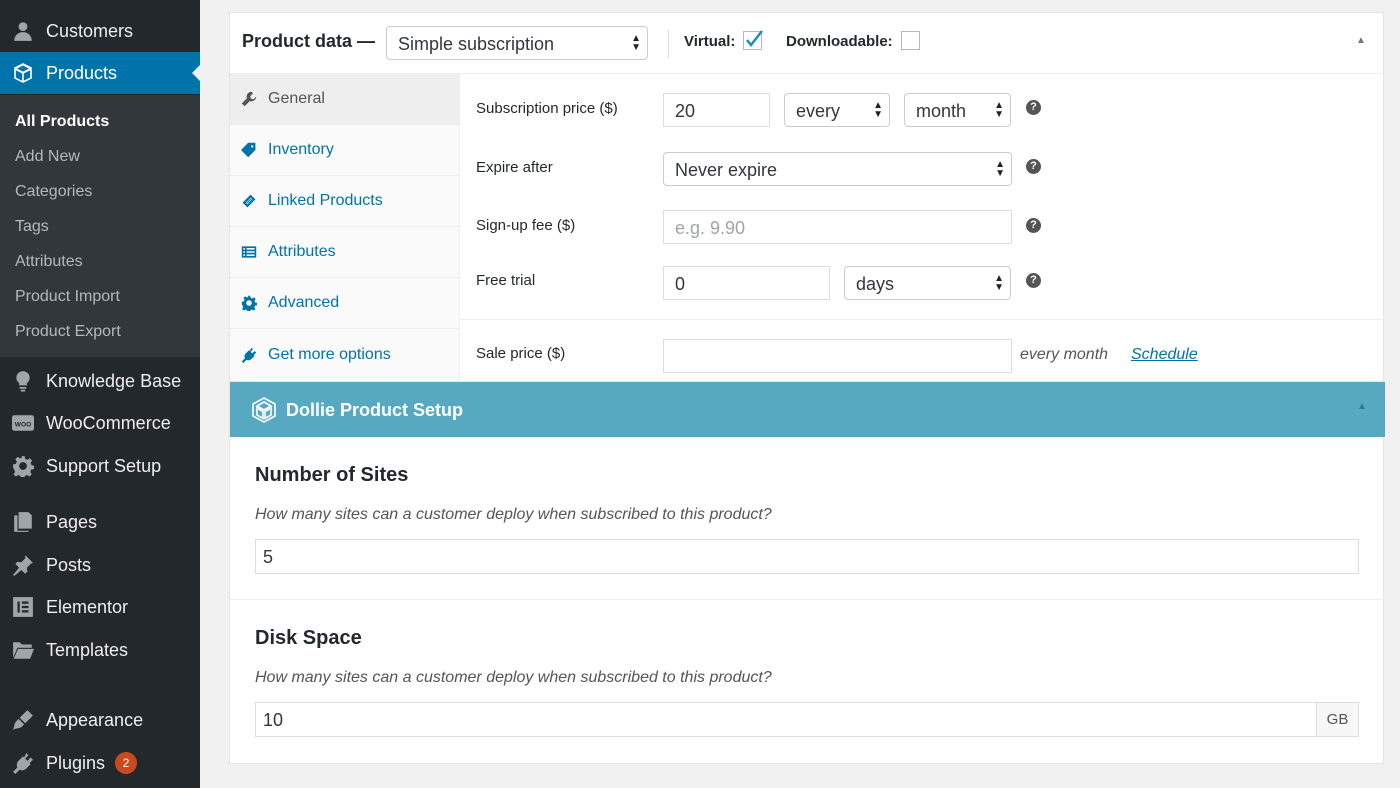  What do you see at coordinates (726, 170) in the screenshot?
I see `expire-after-value: Never expire` at bounding box center [726, 170].